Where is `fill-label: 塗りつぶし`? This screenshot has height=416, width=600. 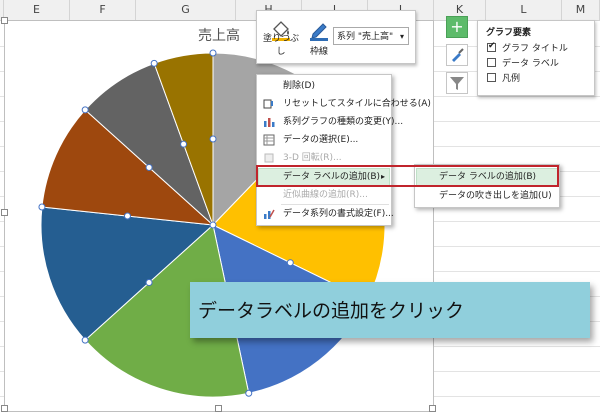 fill-label: 塗りつぶし is located at coordinates (281, 45).